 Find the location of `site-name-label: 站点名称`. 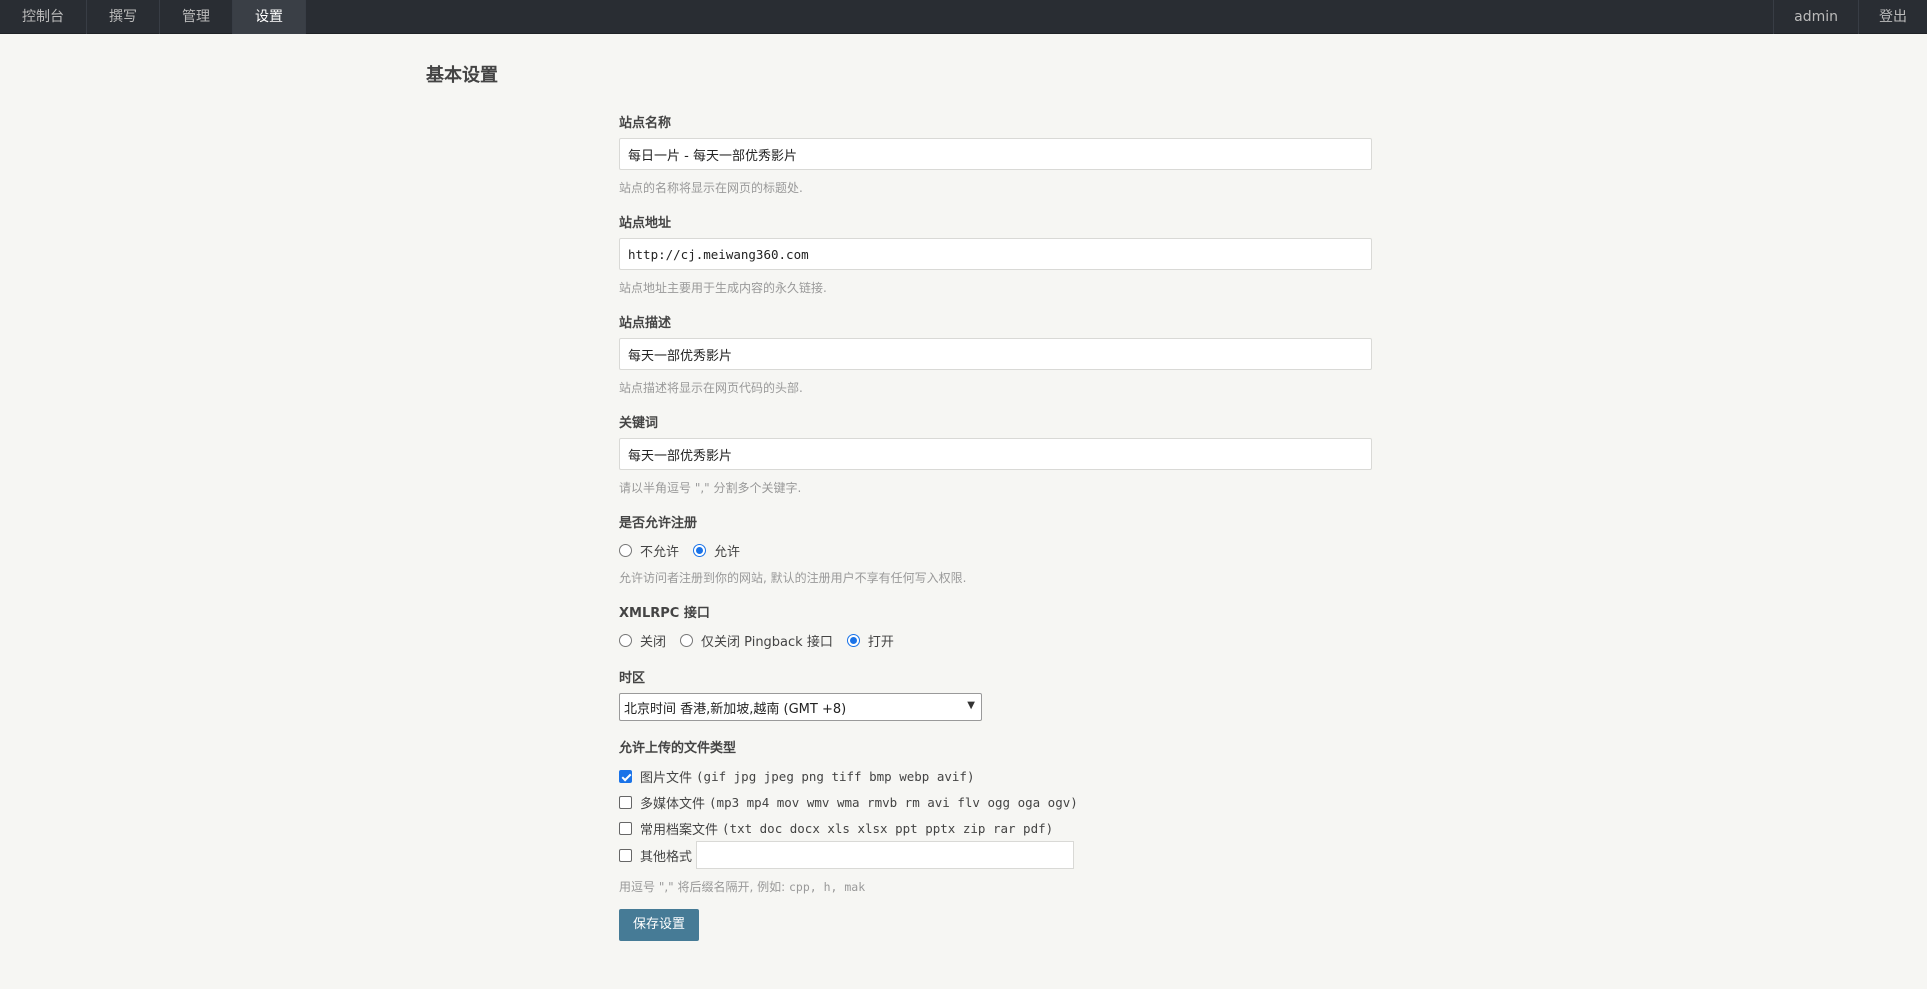

site-name-label: 站点名称 is located at coordinates (645, 123).